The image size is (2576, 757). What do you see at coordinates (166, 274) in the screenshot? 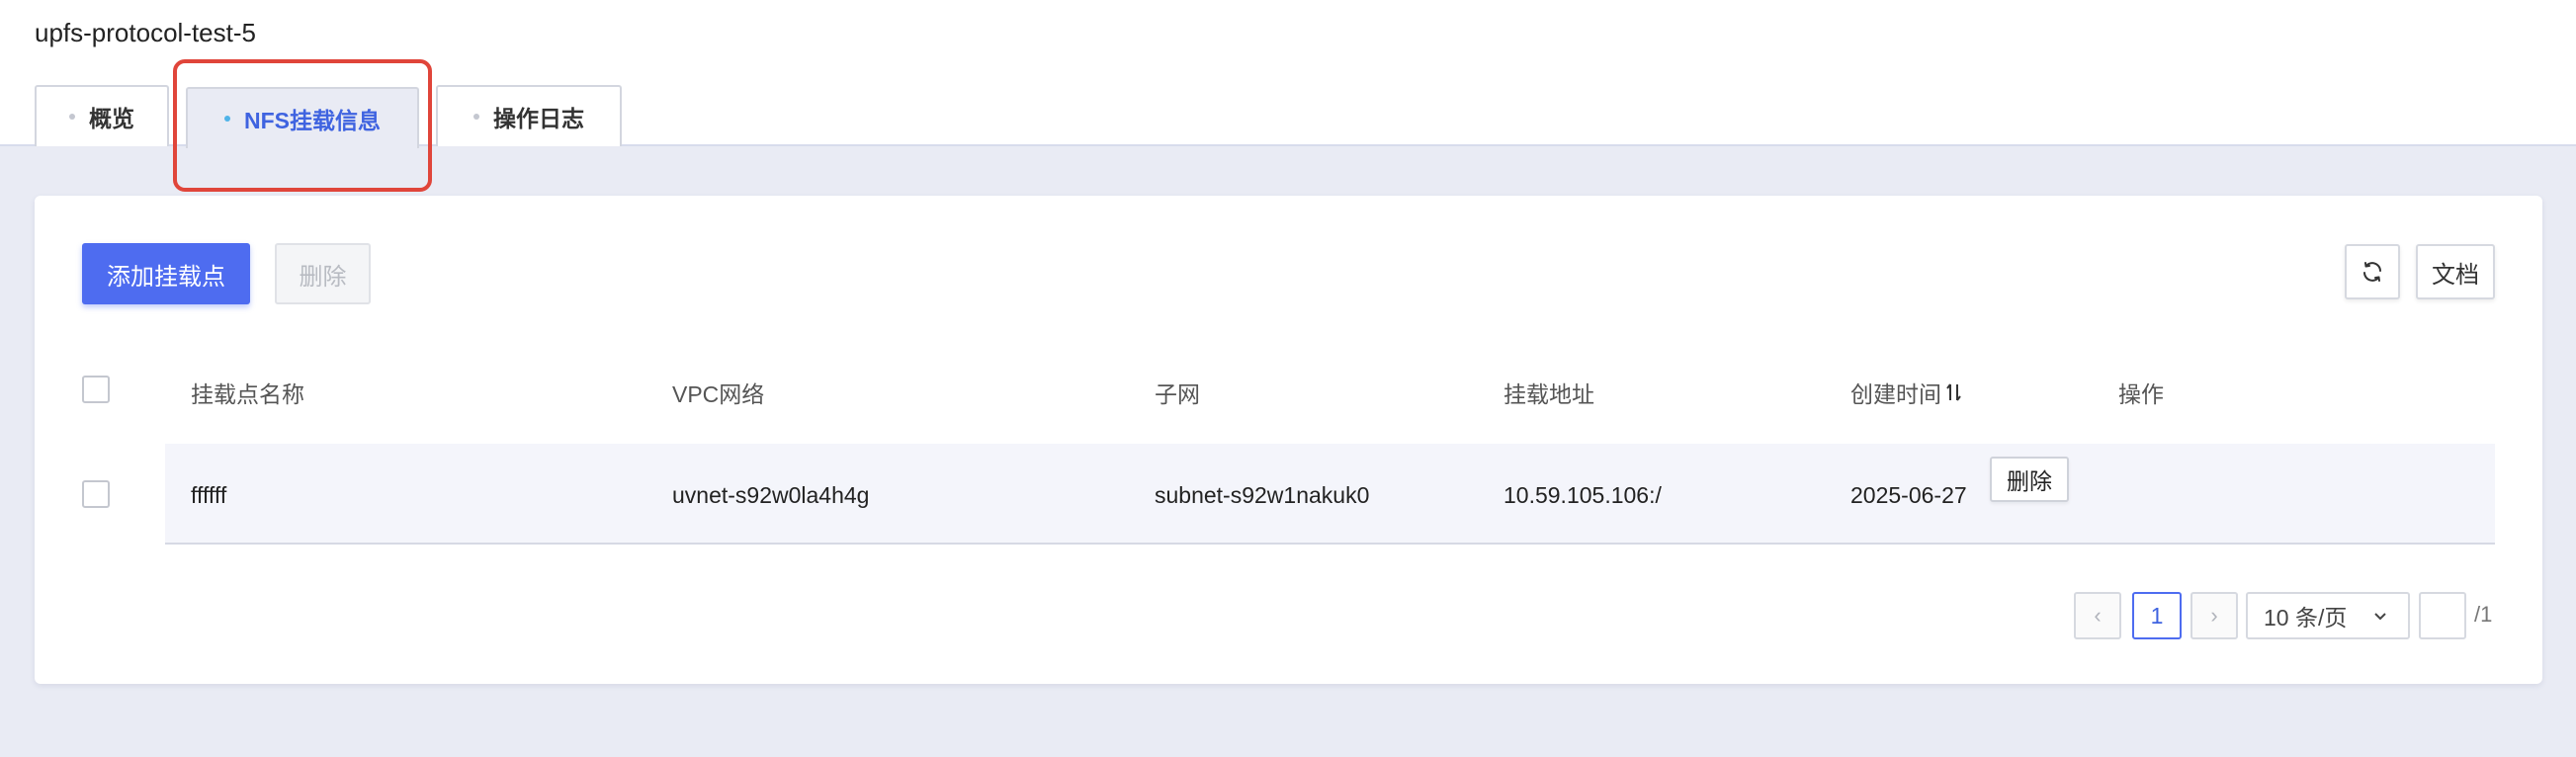
I see `add-mount-point-button: 添加挂载点` at bounding box center [166, 274].